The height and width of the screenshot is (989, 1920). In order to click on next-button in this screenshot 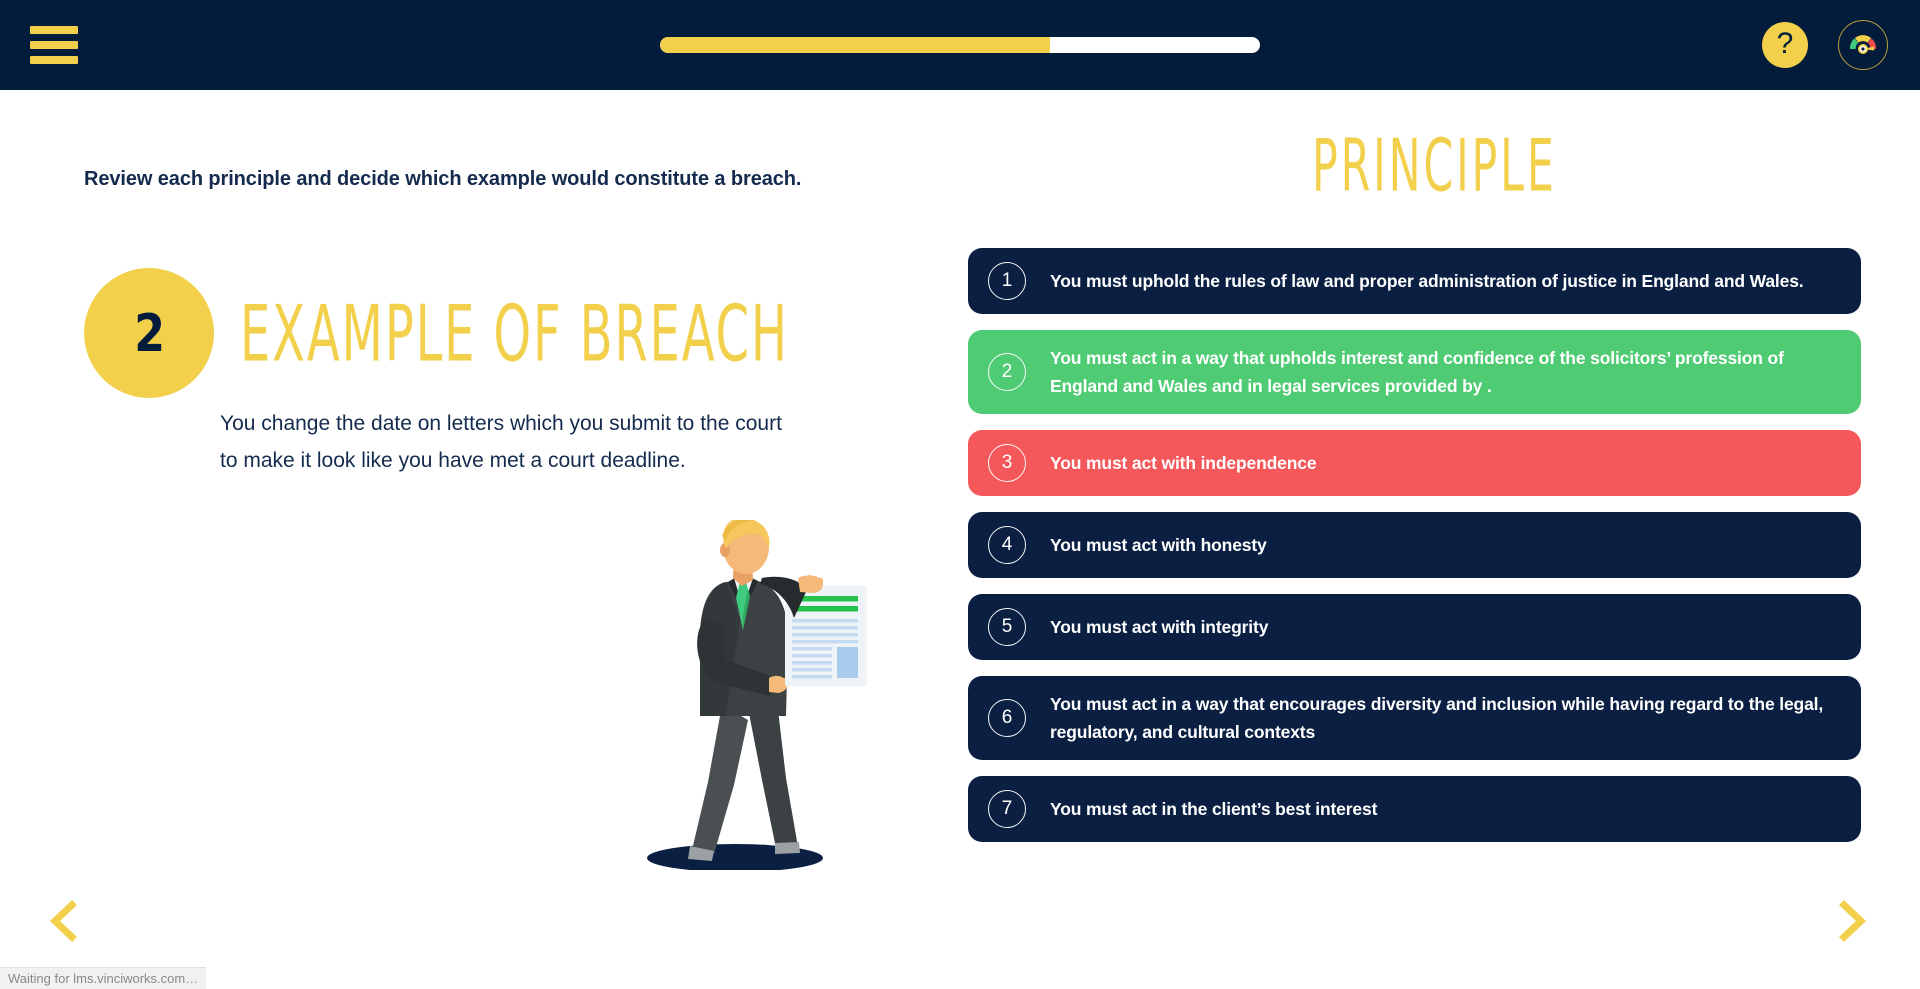, I will do `click(1851, 921)`.